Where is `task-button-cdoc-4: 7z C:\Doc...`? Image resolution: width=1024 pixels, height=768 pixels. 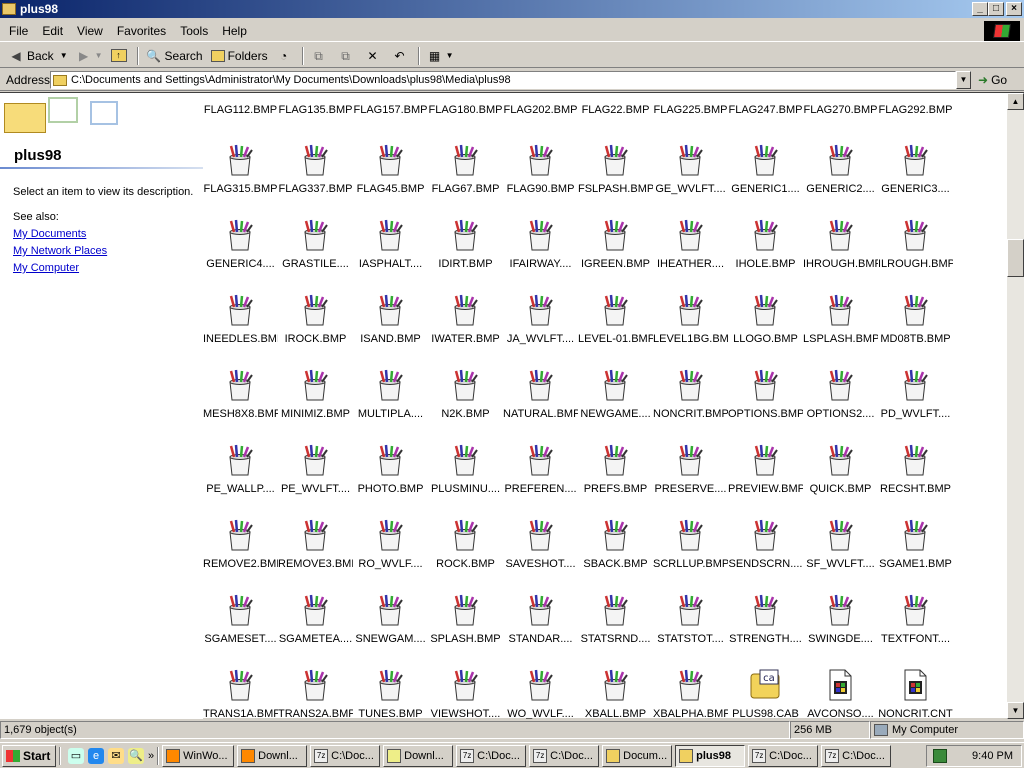 task-button-cdoc-4: 7z C:\Doc... is located at coordinates (783, 755).